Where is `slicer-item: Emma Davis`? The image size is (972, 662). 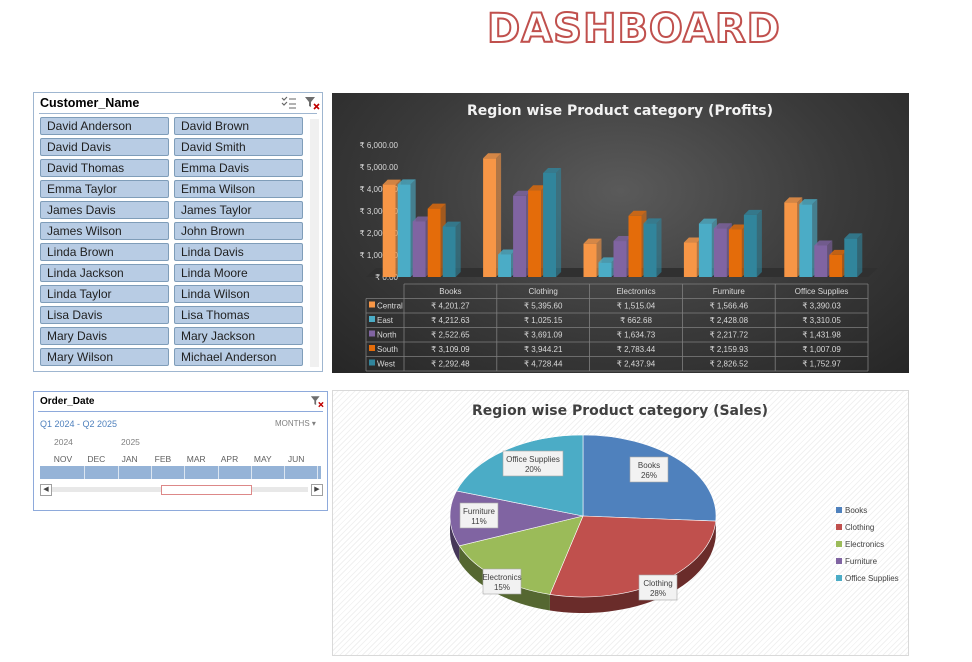 slicer-item: Emma Davis is located at coordinates (238, 168).